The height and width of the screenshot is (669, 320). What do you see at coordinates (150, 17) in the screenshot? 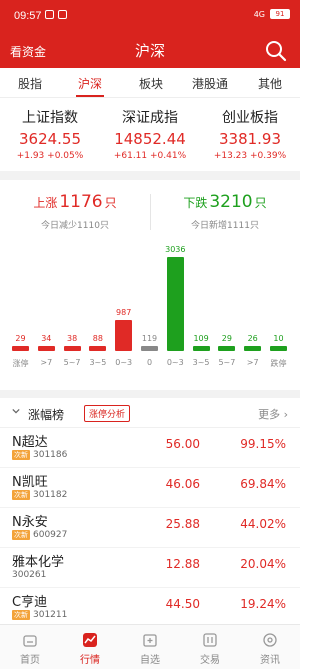
I see `status-bar: 09:57 4G 91` at bounding box center [150, 17].